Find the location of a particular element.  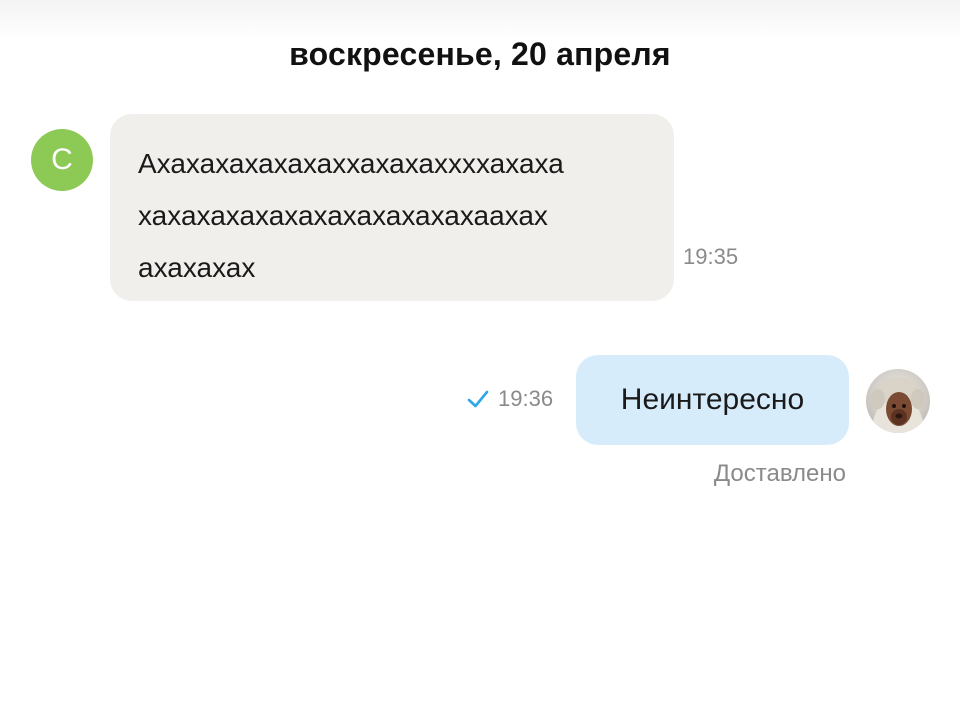

avatar-photo-icon is located at coordinates (898, 401).